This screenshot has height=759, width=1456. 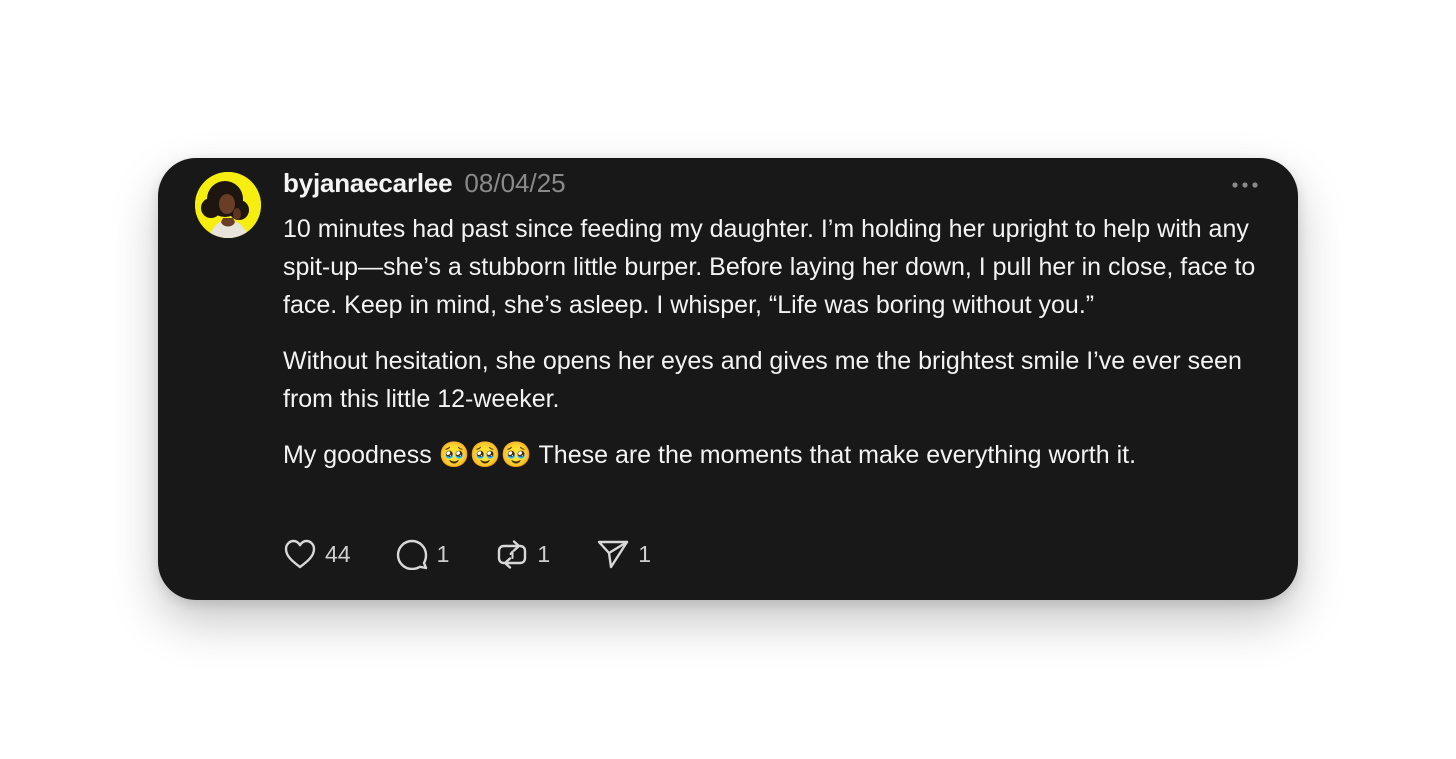 I want to click on share-count: 1, so click(x=644, y=553).